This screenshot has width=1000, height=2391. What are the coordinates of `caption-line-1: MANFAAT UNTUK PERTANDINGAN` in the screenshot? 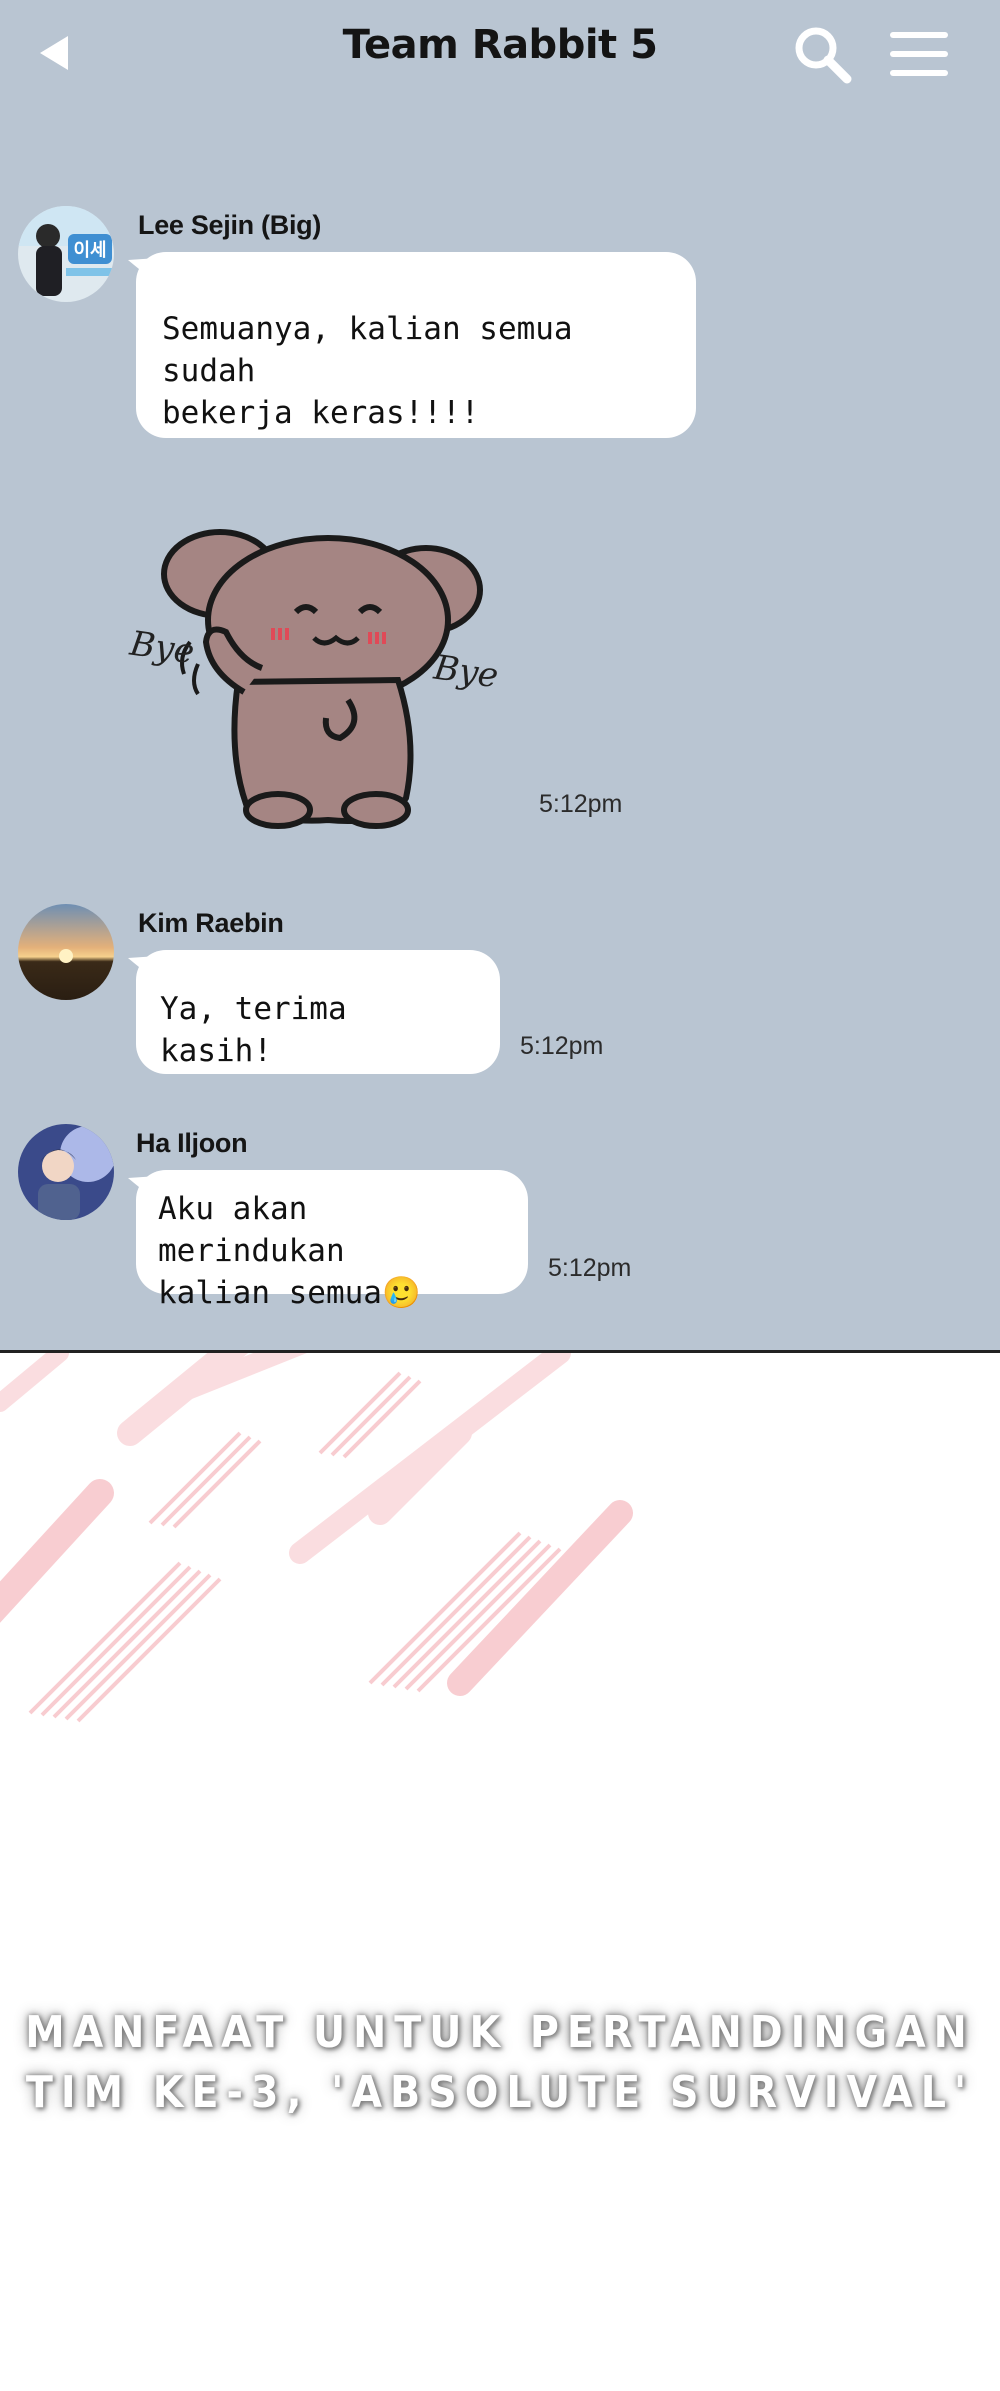 It's located at (500, 2032).